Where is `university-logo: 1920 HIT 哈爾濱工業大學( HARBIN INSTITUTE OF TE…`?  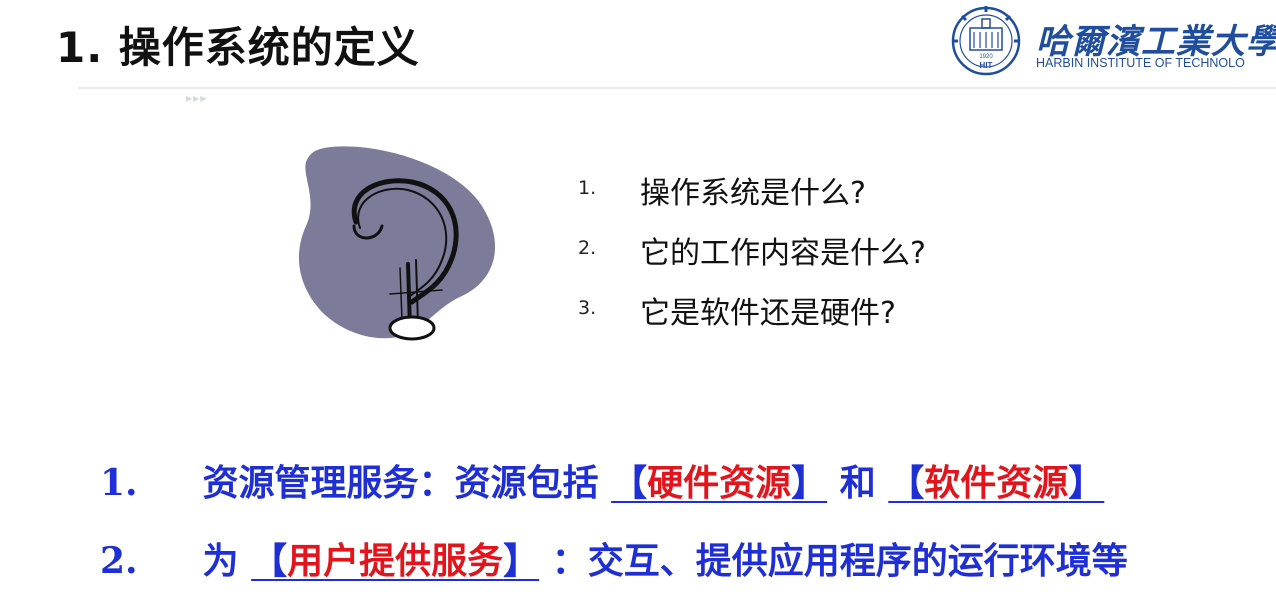 university-logo: 1920 HIT 哈爾濱工業大學( HARBIN INSTITUTE OF TE… is located at coordinates (1107, 40).